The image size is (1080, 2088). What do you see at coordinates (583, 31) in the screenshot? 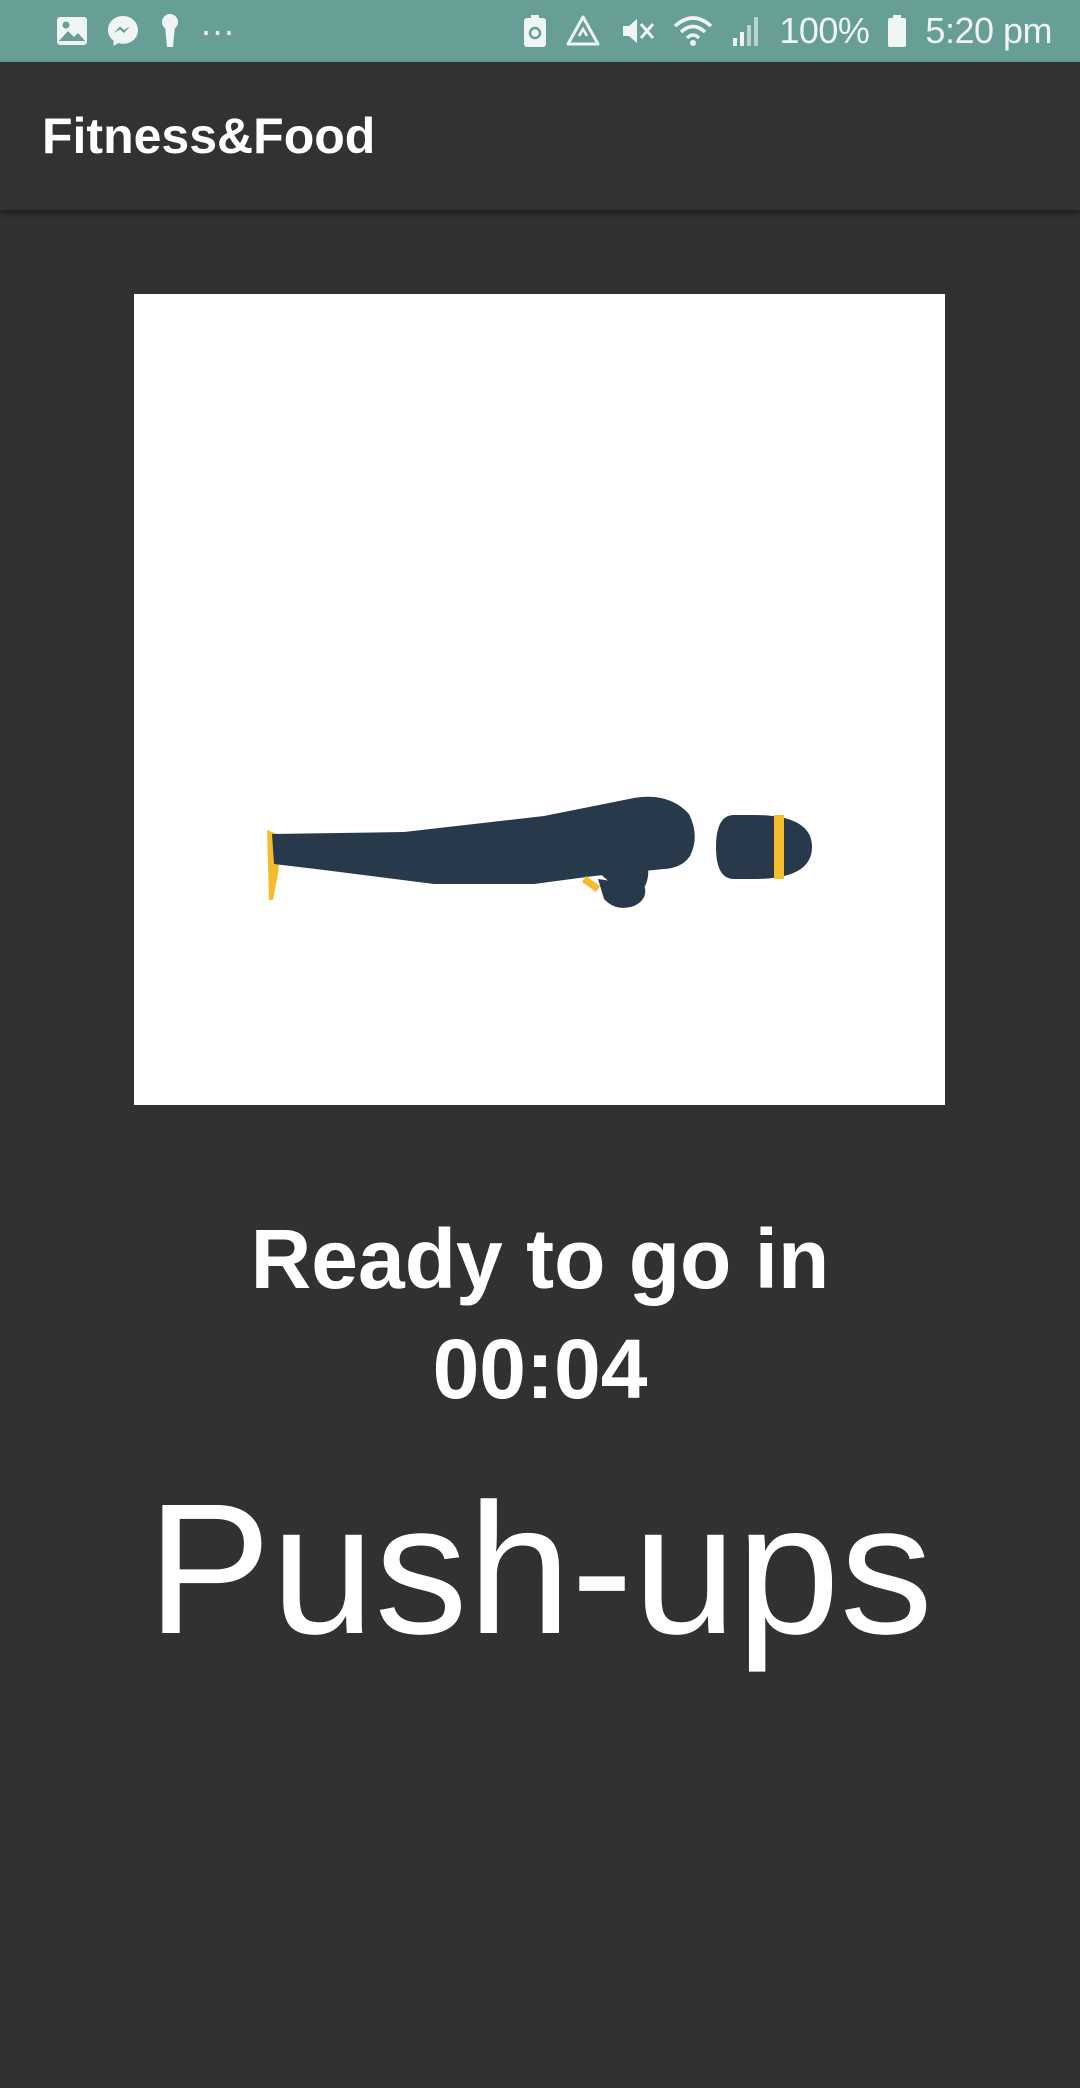
I see `data-sync-icon` at bounding box center [583, 31].